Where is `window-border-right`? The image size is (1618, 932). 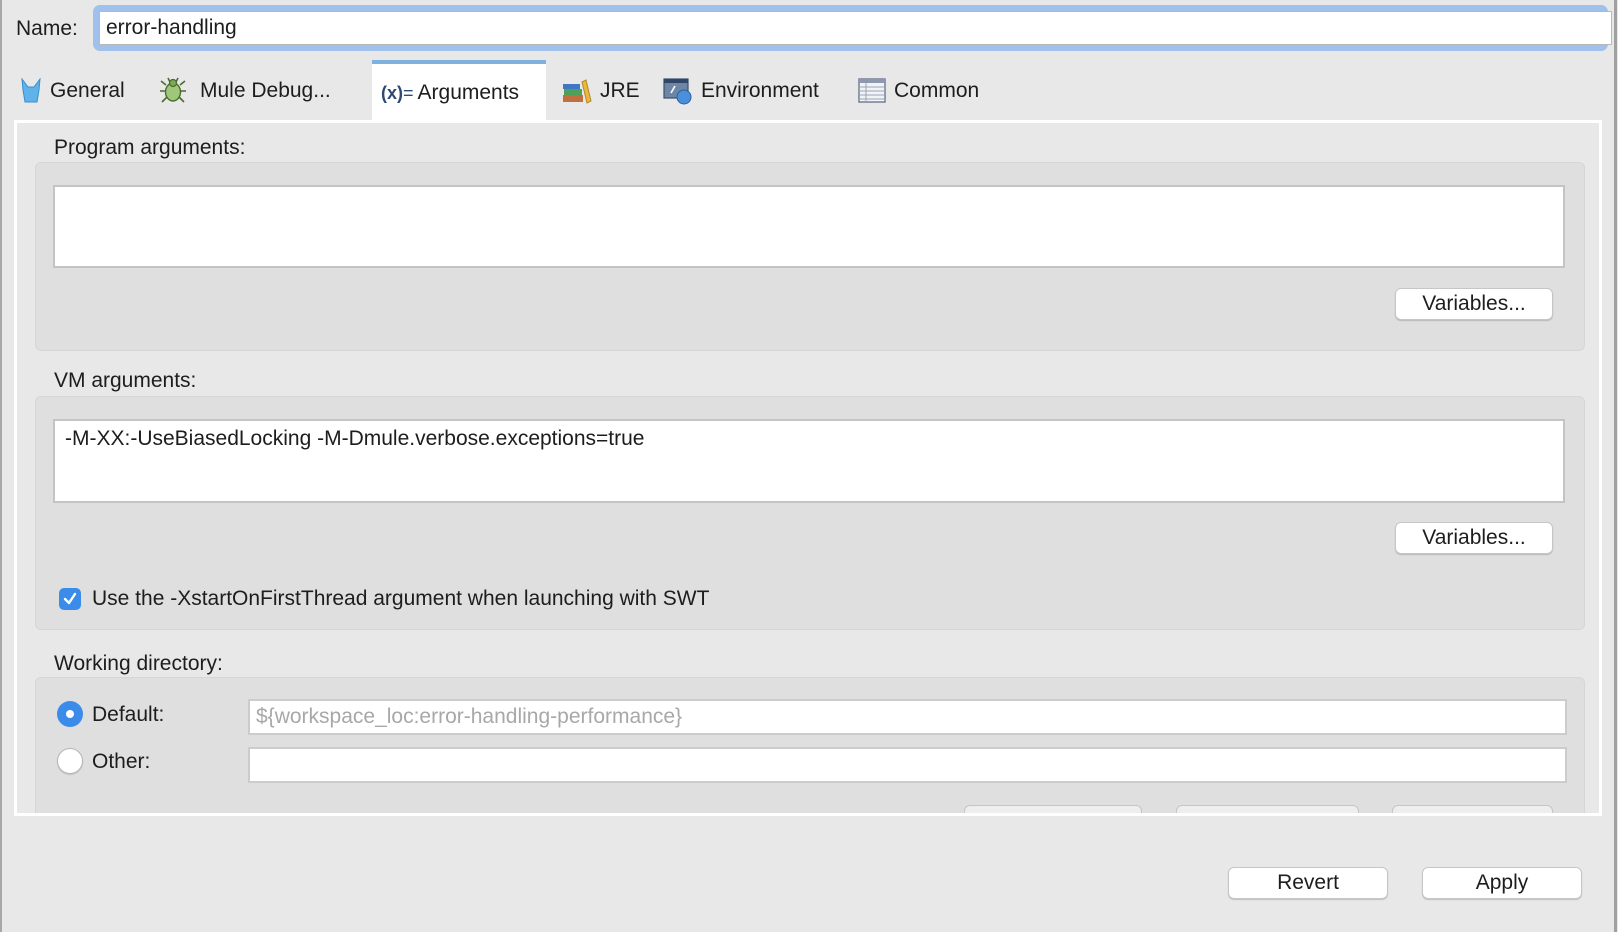 window-border-right is located at coordinates (1615, 466).